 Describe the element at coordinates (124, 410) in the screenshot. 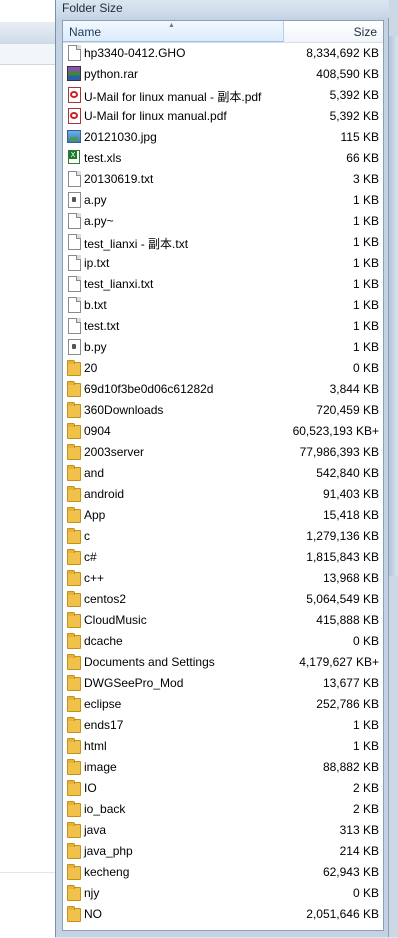

I see `item-name: 360Downloads` at that location.